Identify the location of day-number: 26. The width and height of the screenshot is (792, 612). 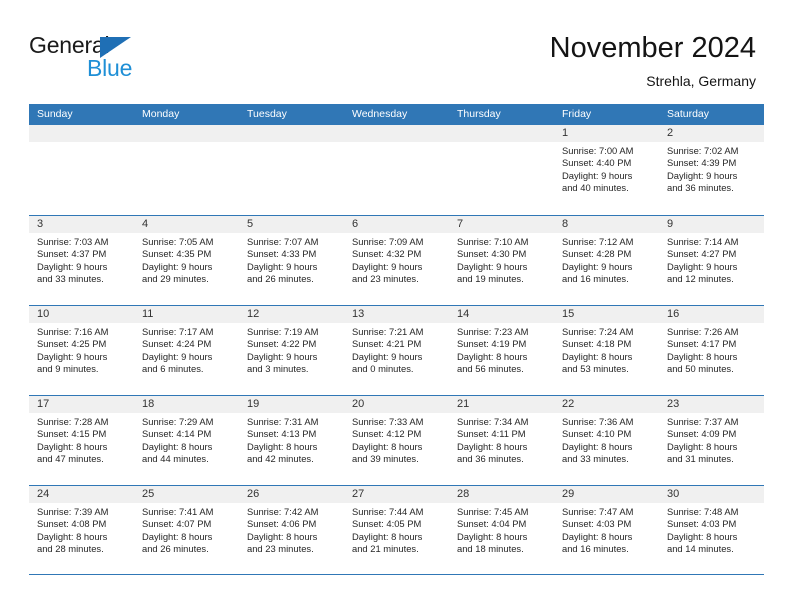
(291, 494).